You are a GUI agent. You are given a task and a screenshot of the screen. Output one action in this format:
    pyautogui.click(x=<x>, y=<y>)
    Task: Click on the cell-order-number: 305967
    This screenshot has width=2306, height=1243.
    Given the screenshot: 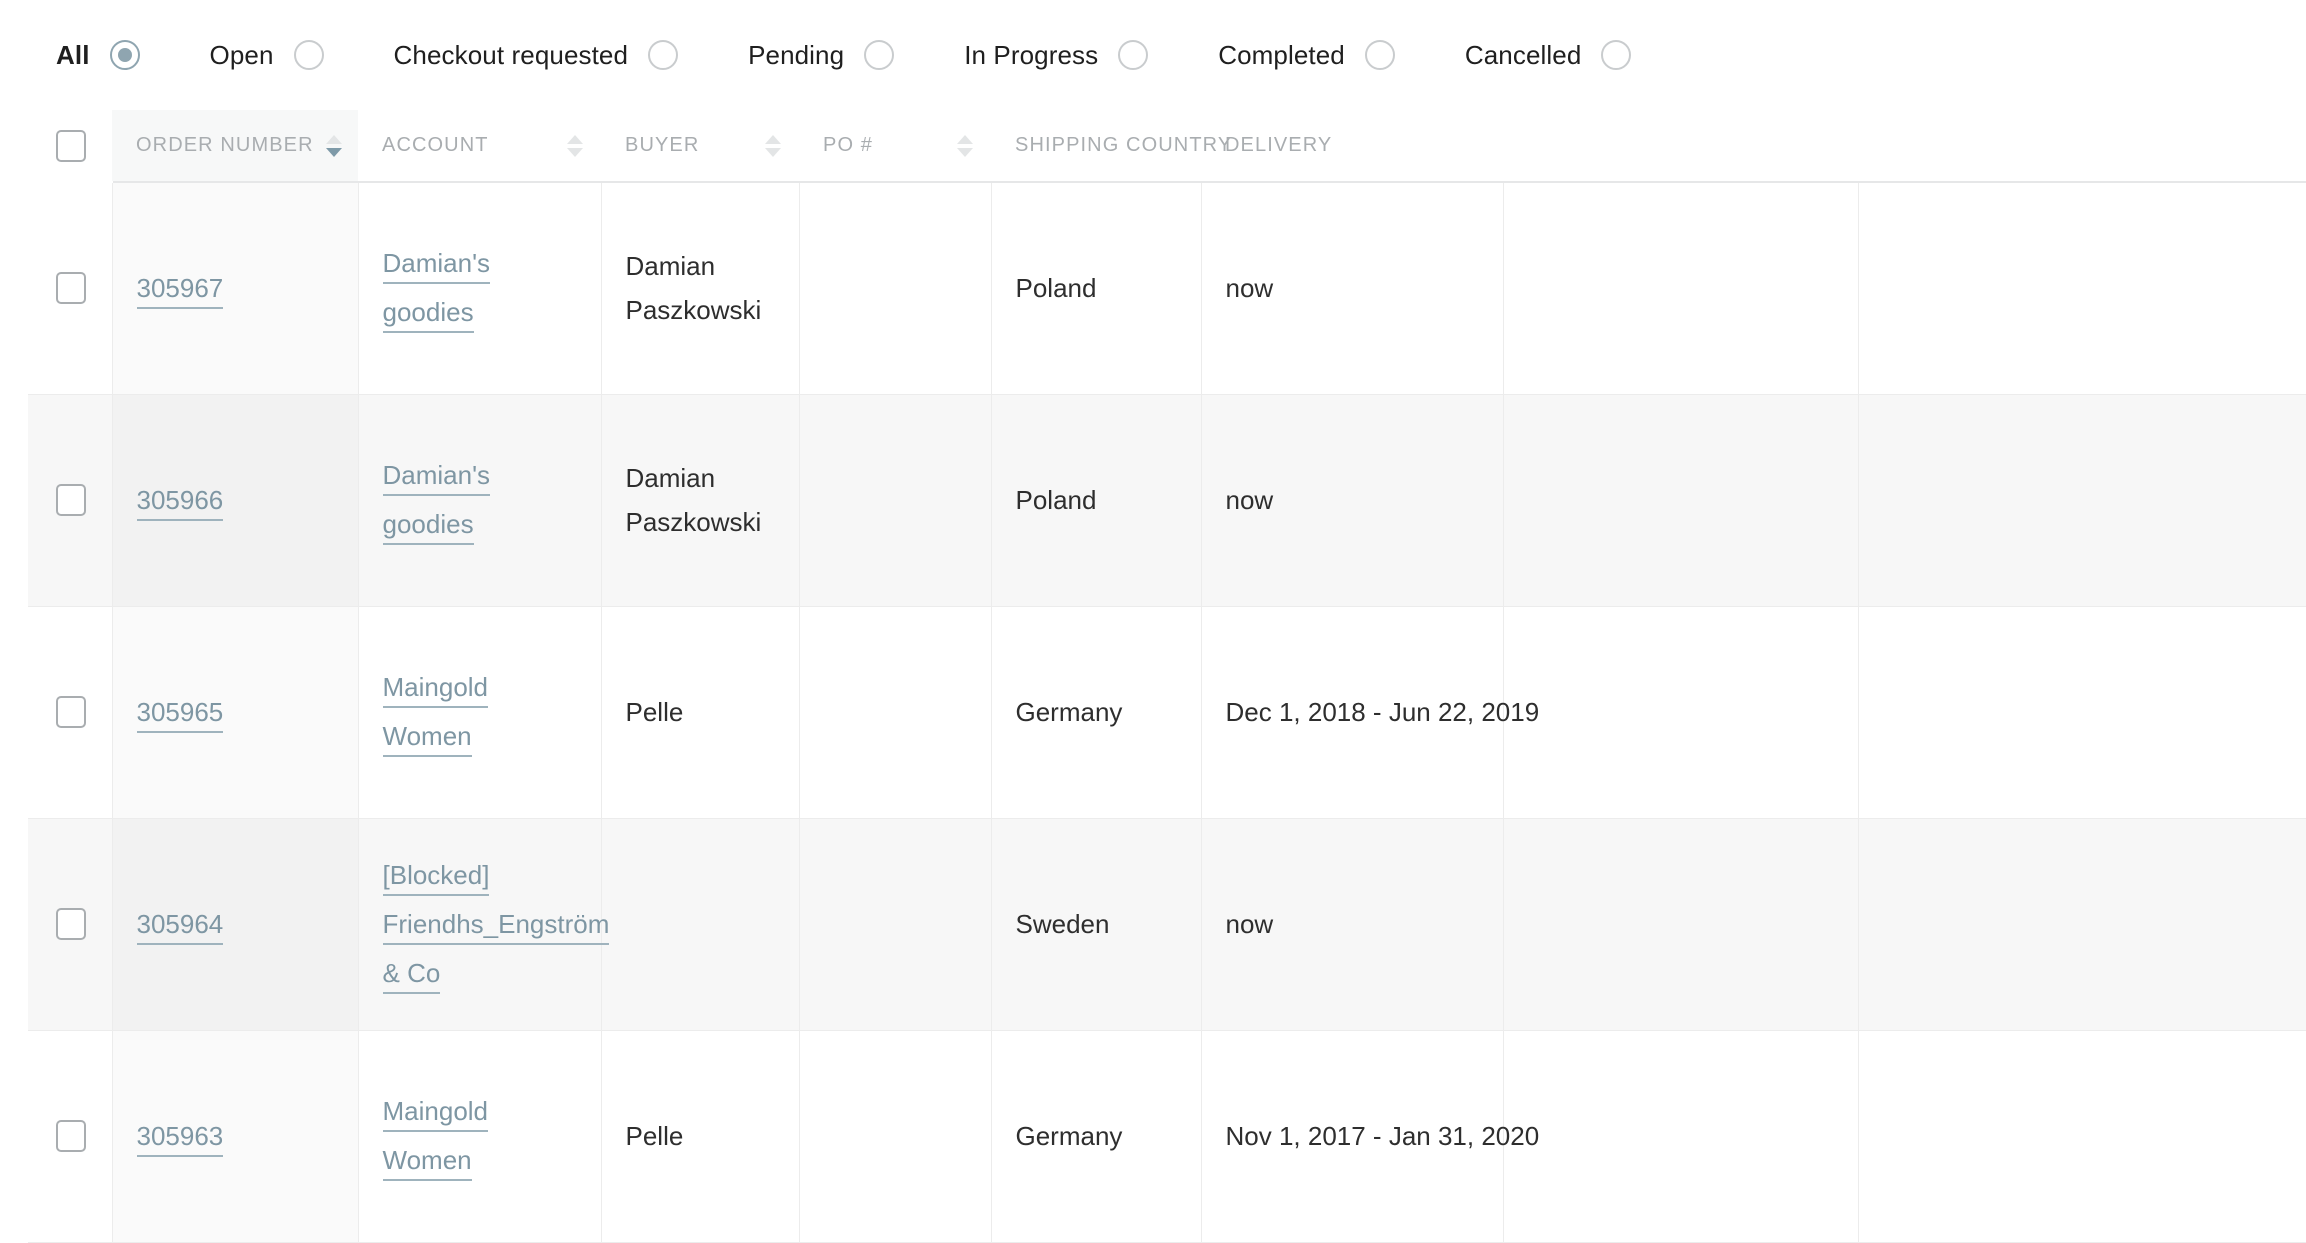 What is the action you would take?
    pyautogui.click(x=235, y=288)
    